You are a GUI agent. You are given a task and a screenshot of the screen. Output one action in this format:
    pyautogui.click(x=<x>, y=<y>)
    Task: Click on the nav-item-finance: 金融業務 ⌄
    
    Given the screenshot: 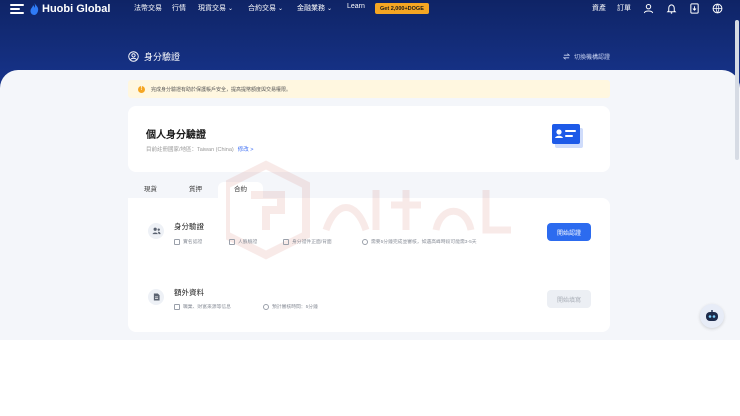 What is the action you would take?
    pyautogui.click(x=314, y=8)
    